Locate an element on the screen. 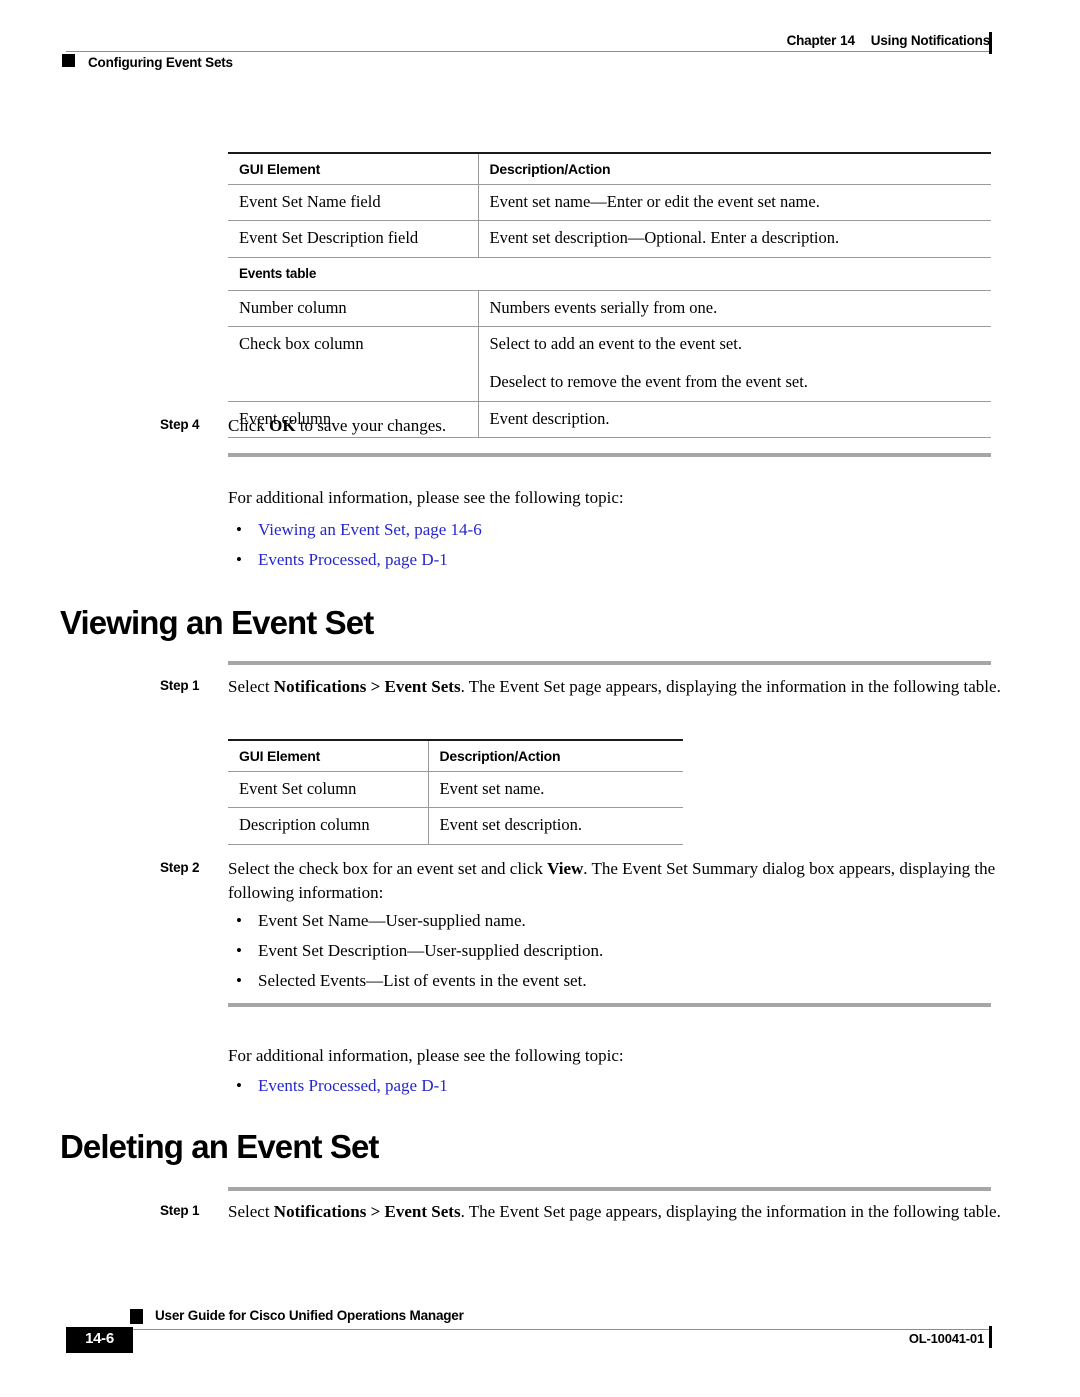 The image size is (1080, 1397). table-subhead-row: Events table is located at coordinates (609, 274).